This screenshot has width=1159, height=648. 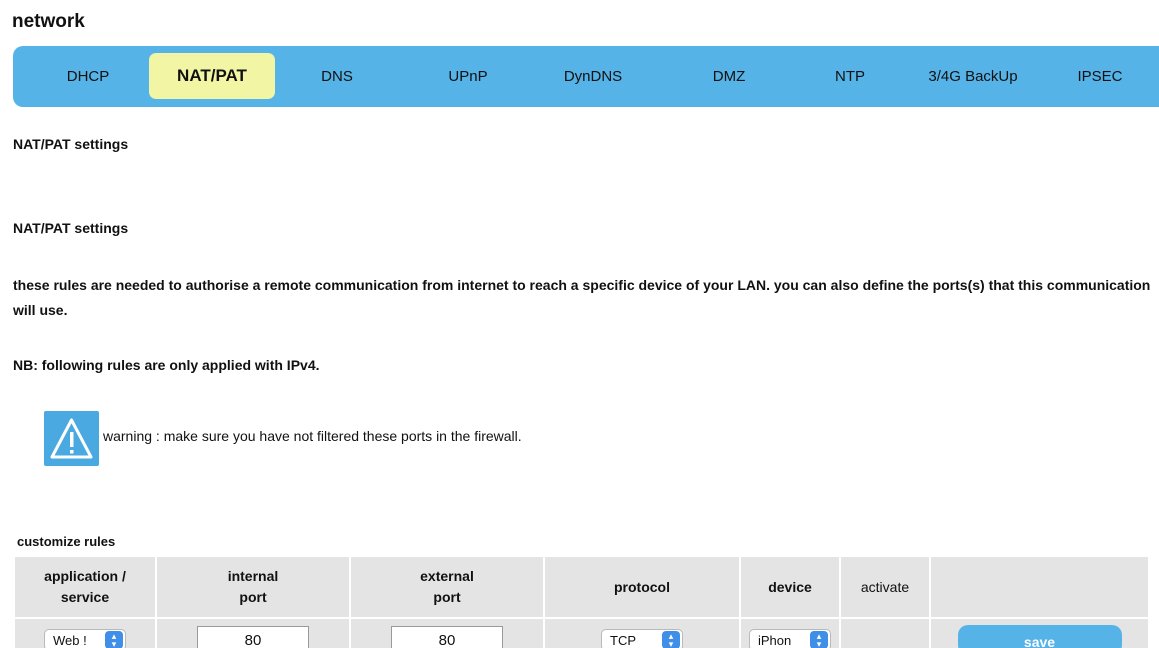 I want to click on header-application: application / service, so click(x=85, y=587).